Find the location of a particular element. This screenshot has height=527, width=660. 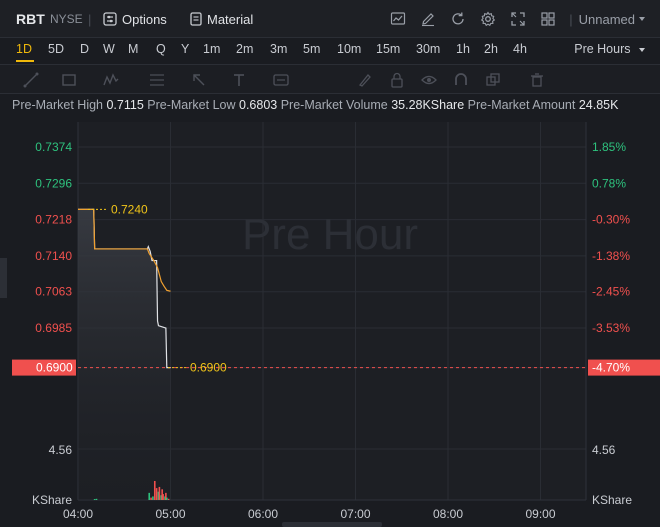

price-tick-label: 0.7296 is located at coordinates (53, 183).